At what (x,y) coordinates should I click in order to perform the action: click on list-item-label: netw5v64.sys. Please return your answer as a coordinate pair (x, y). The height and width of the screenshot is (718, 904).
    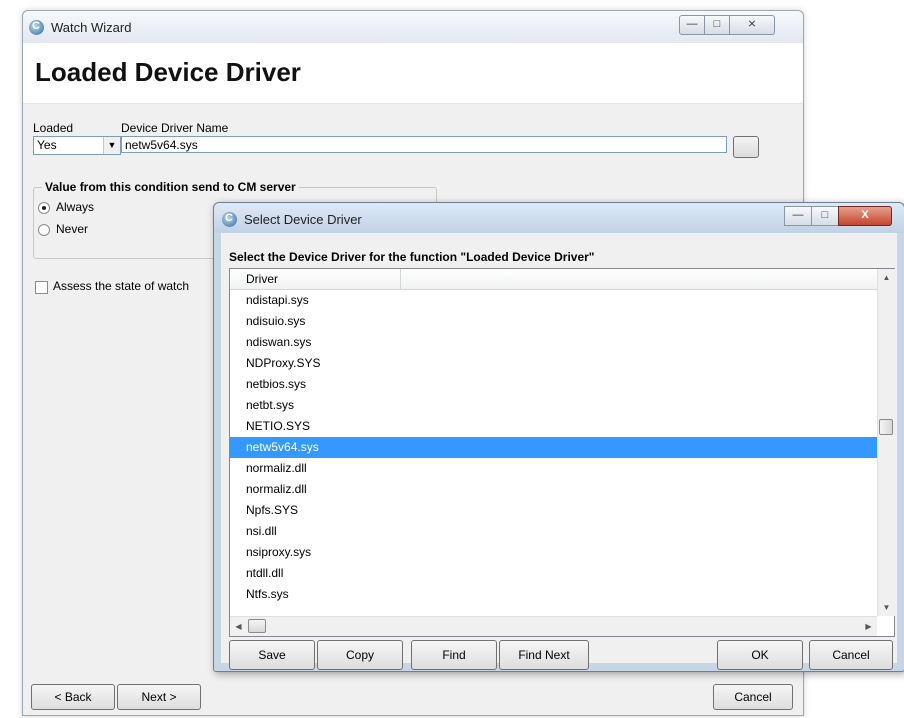
    Looking at the image, I should click on (282, 447).